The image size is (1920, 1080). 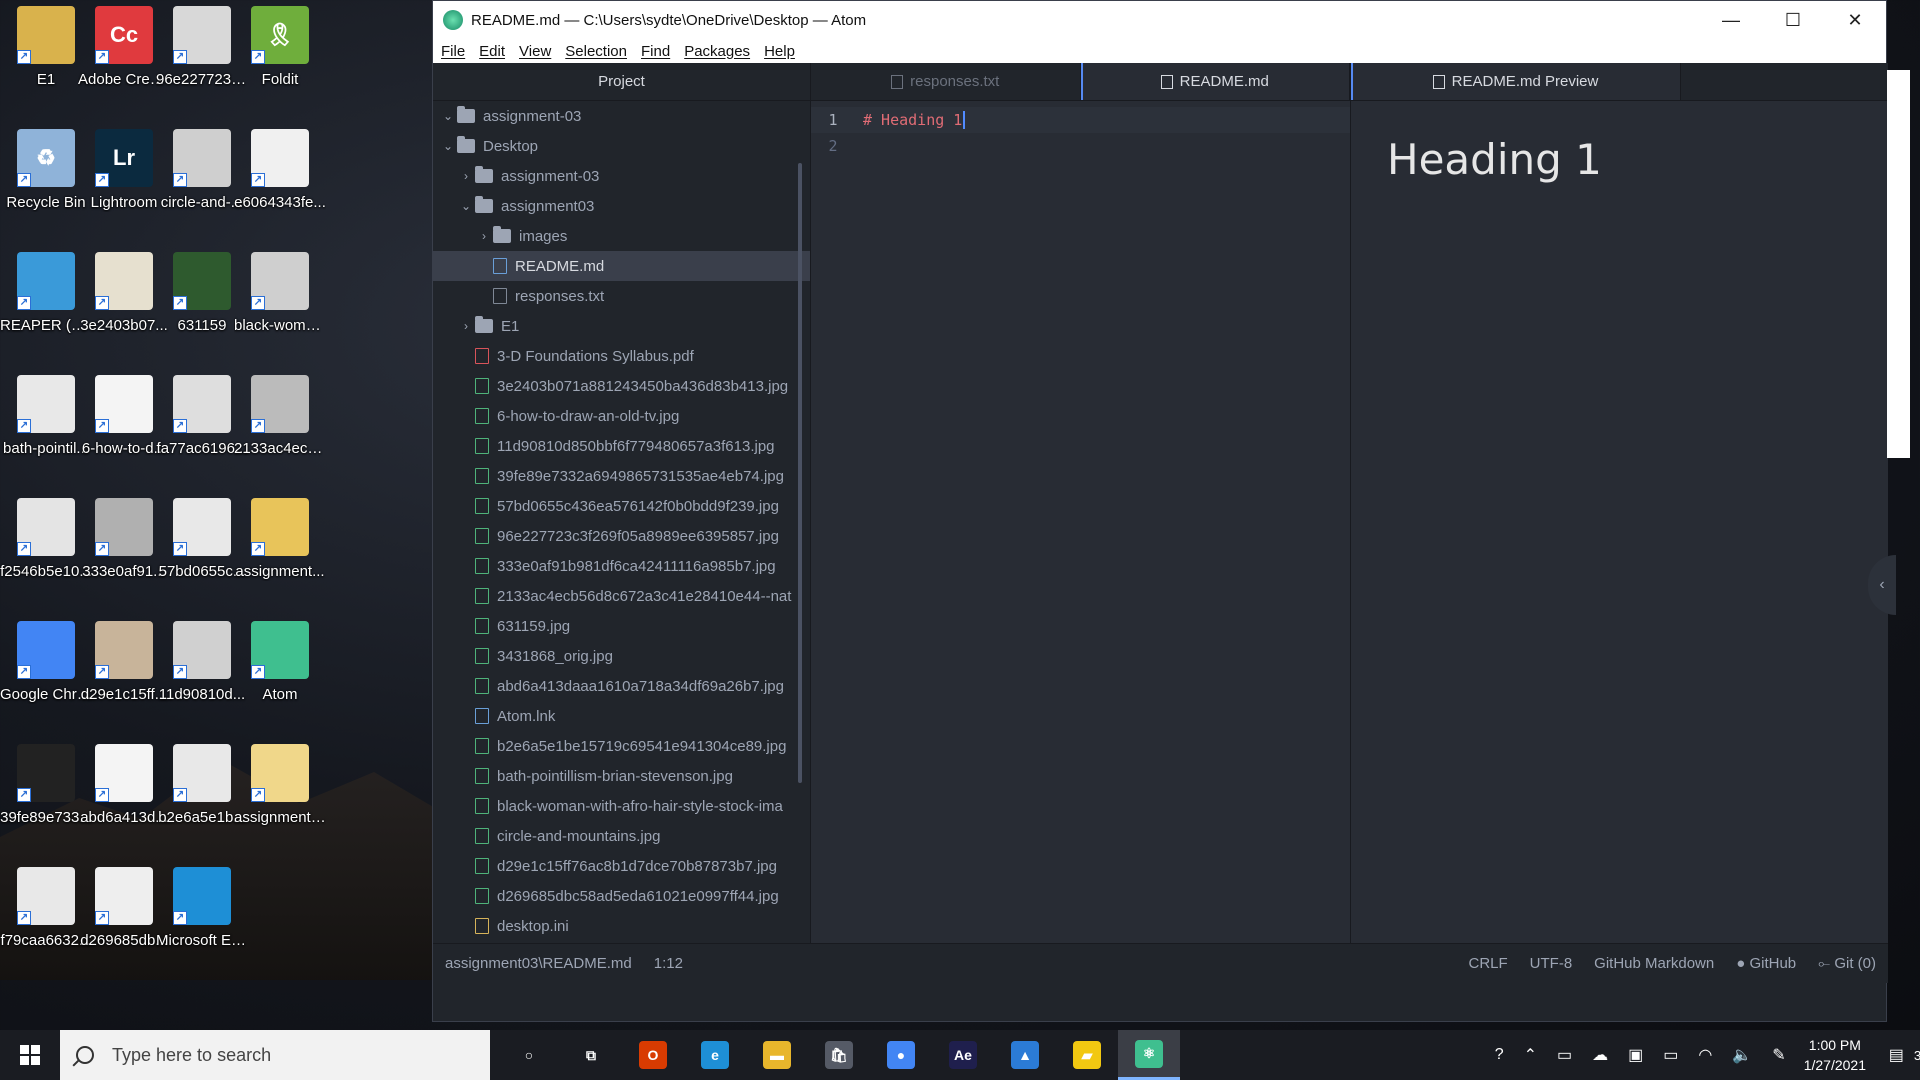 I want to click on tree-item-label: 57bd0655c436ea576142f0b0bdd9f239.jpg, so click(x=638, y=506).